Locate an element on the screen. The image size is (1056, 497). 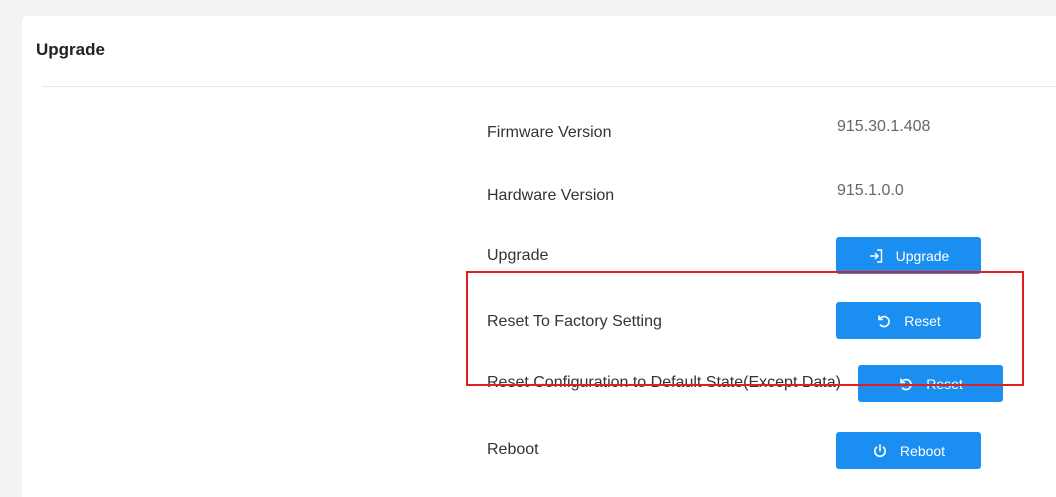
highlight-box is located at coordinates (745, 328).